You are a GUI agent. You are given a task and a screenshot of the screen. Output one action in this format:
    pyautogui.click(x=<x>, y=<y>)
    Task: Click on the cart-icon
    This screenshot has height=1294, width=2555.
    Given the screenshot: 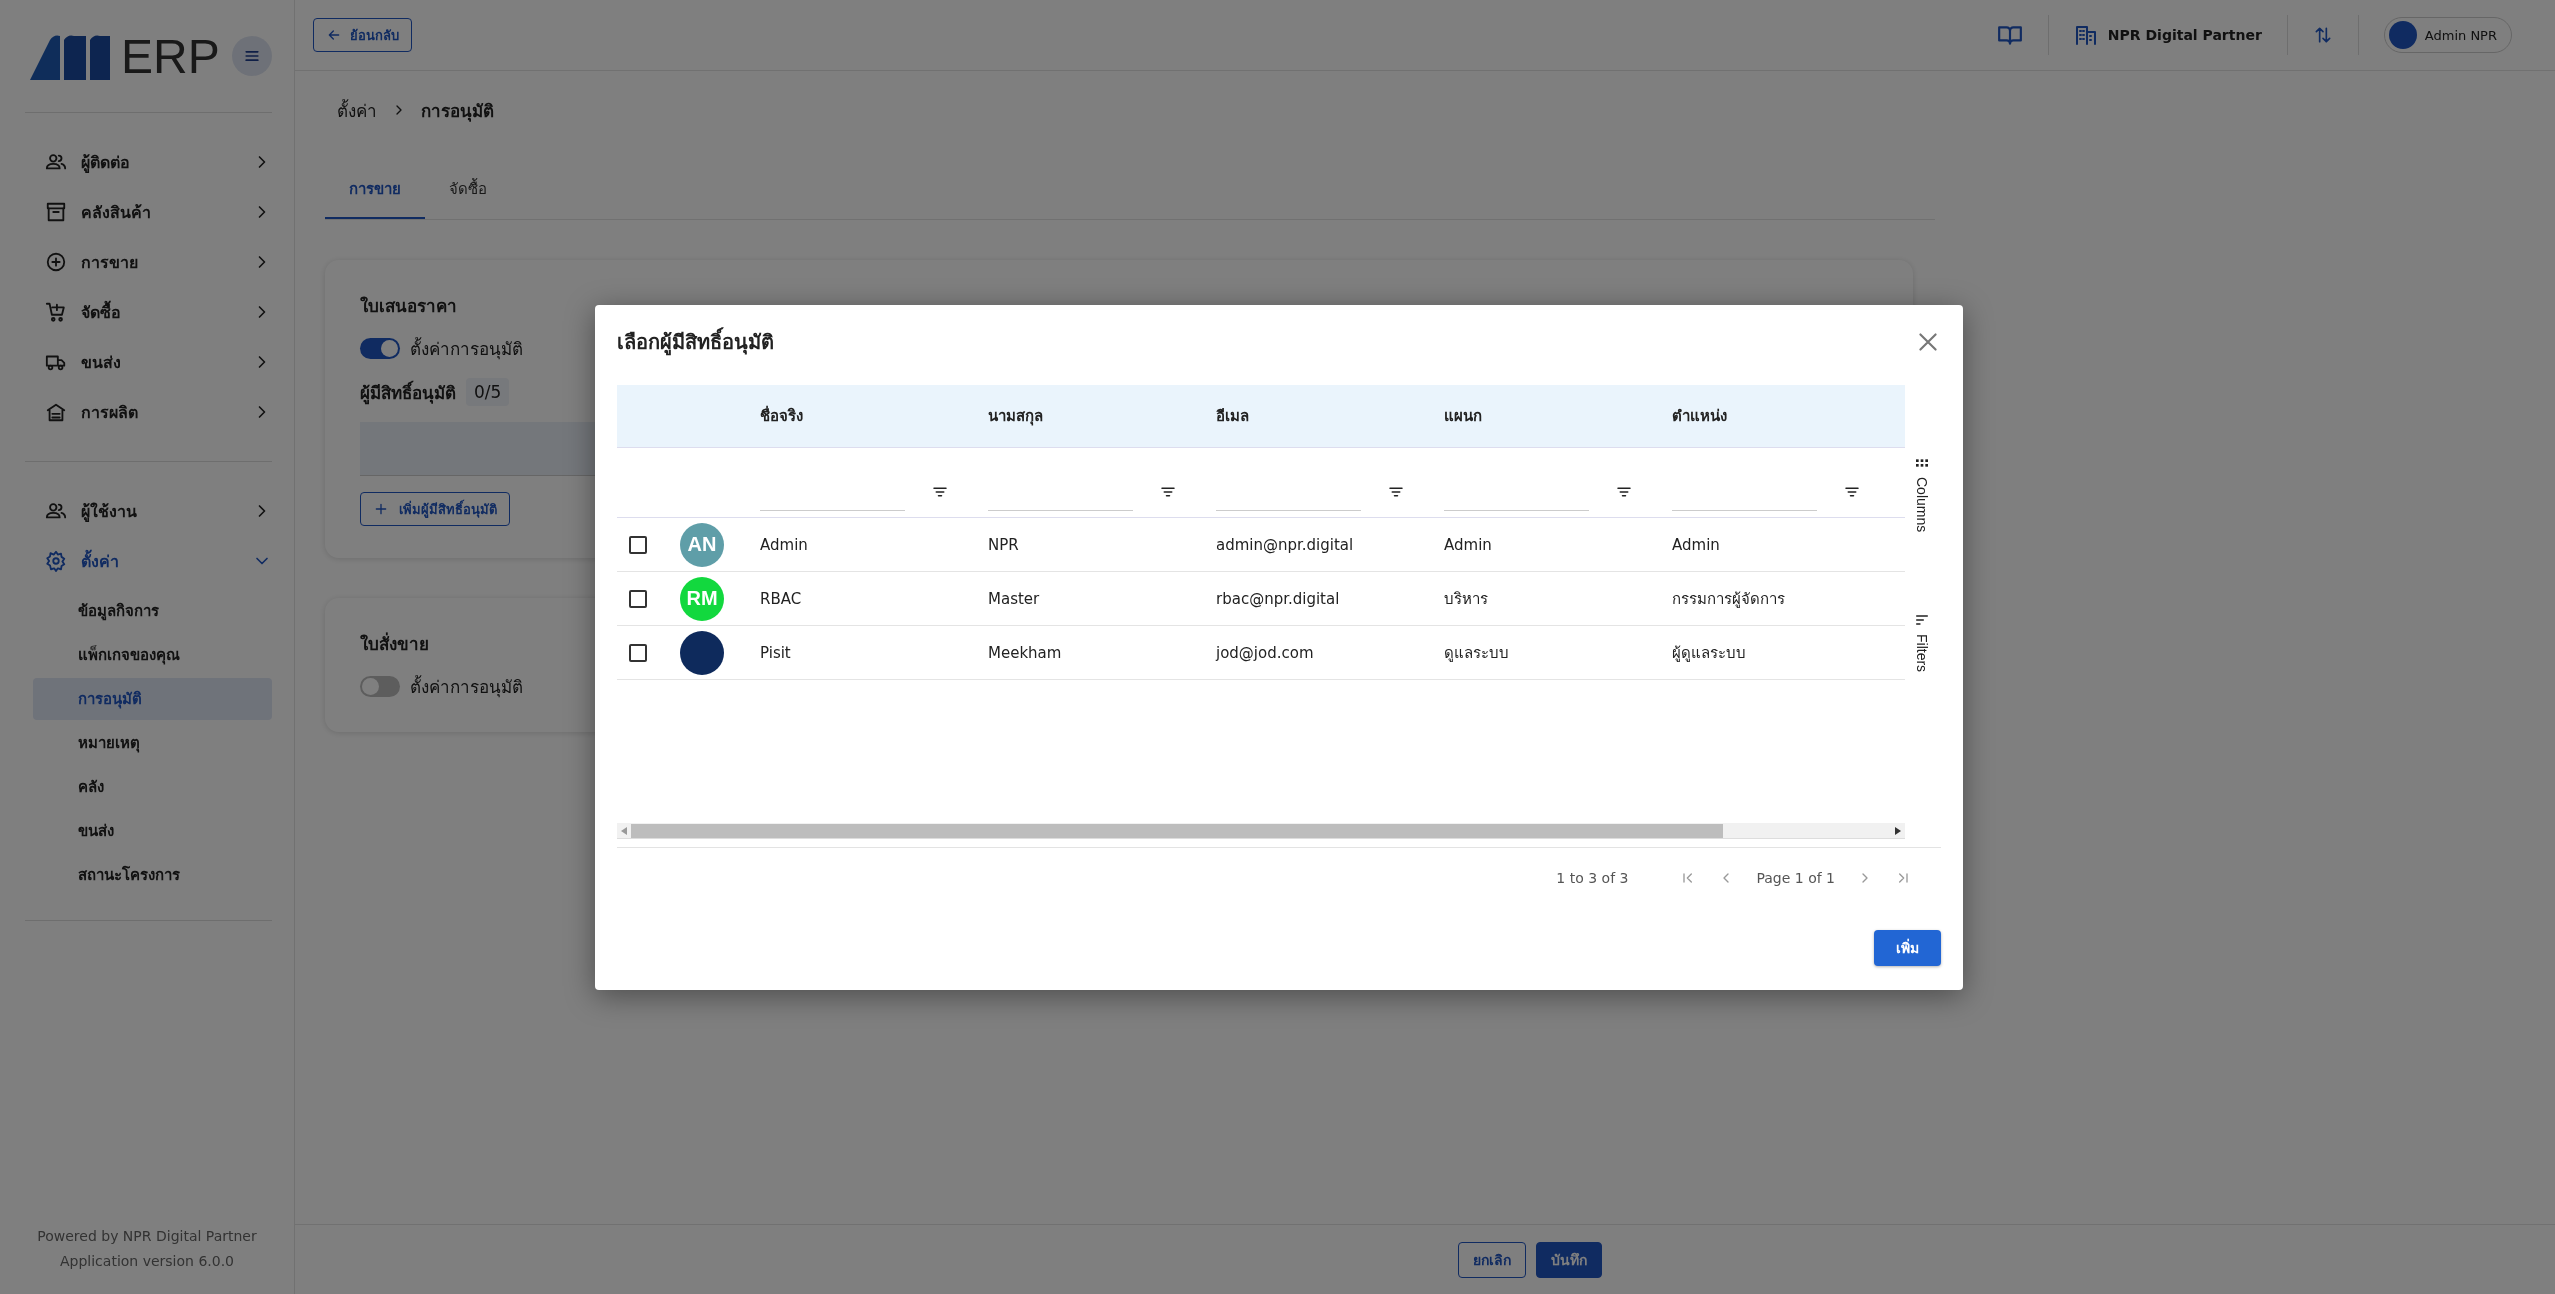 What is the action you would take?
    pyautogui.click(x=56, y=312)
    